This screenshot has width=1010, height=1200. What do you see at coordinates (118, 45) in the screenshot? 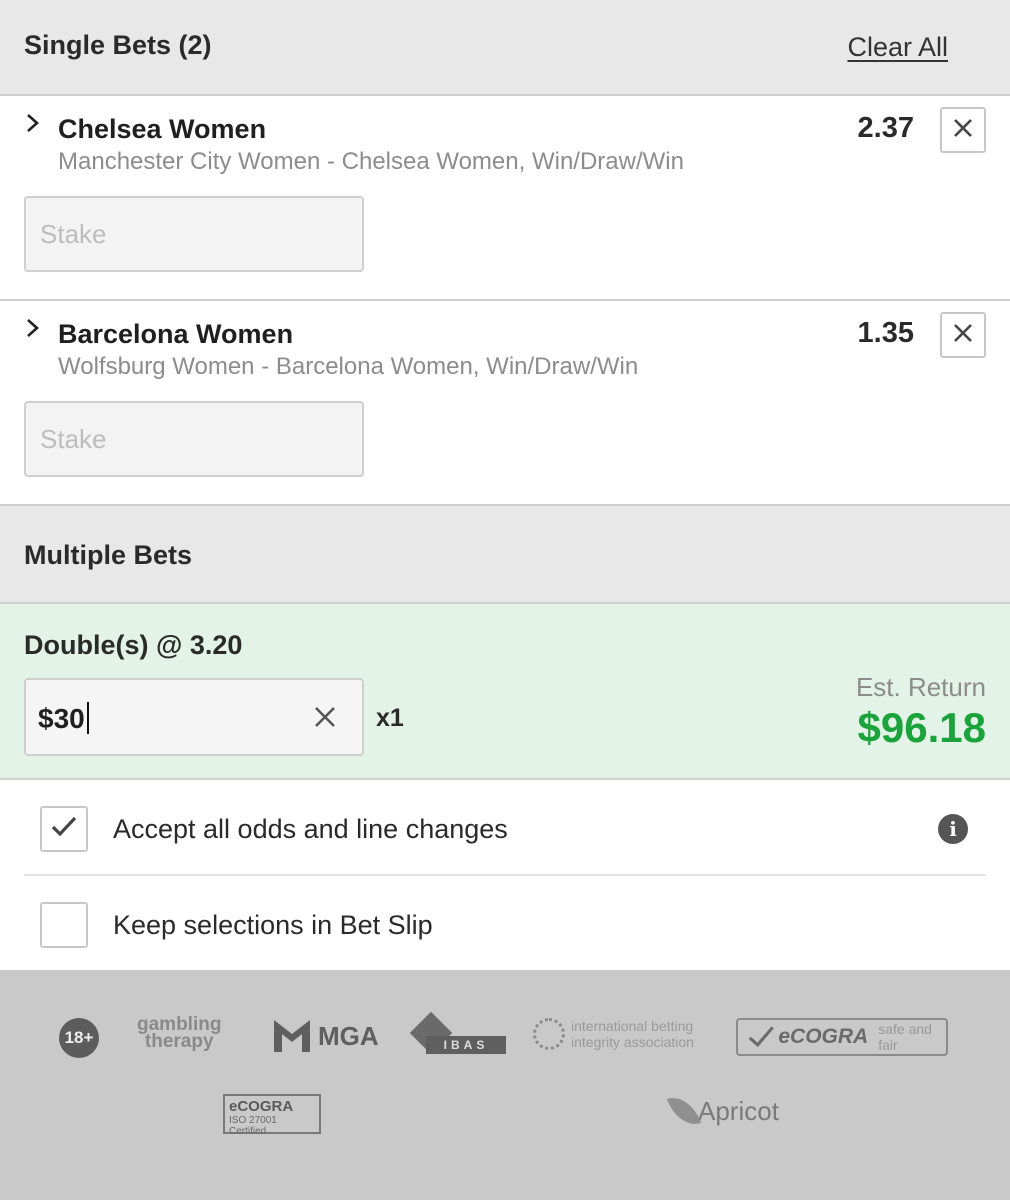
I see `single-bets-title: Single Bets (2)` at bounding box center [118, 45].